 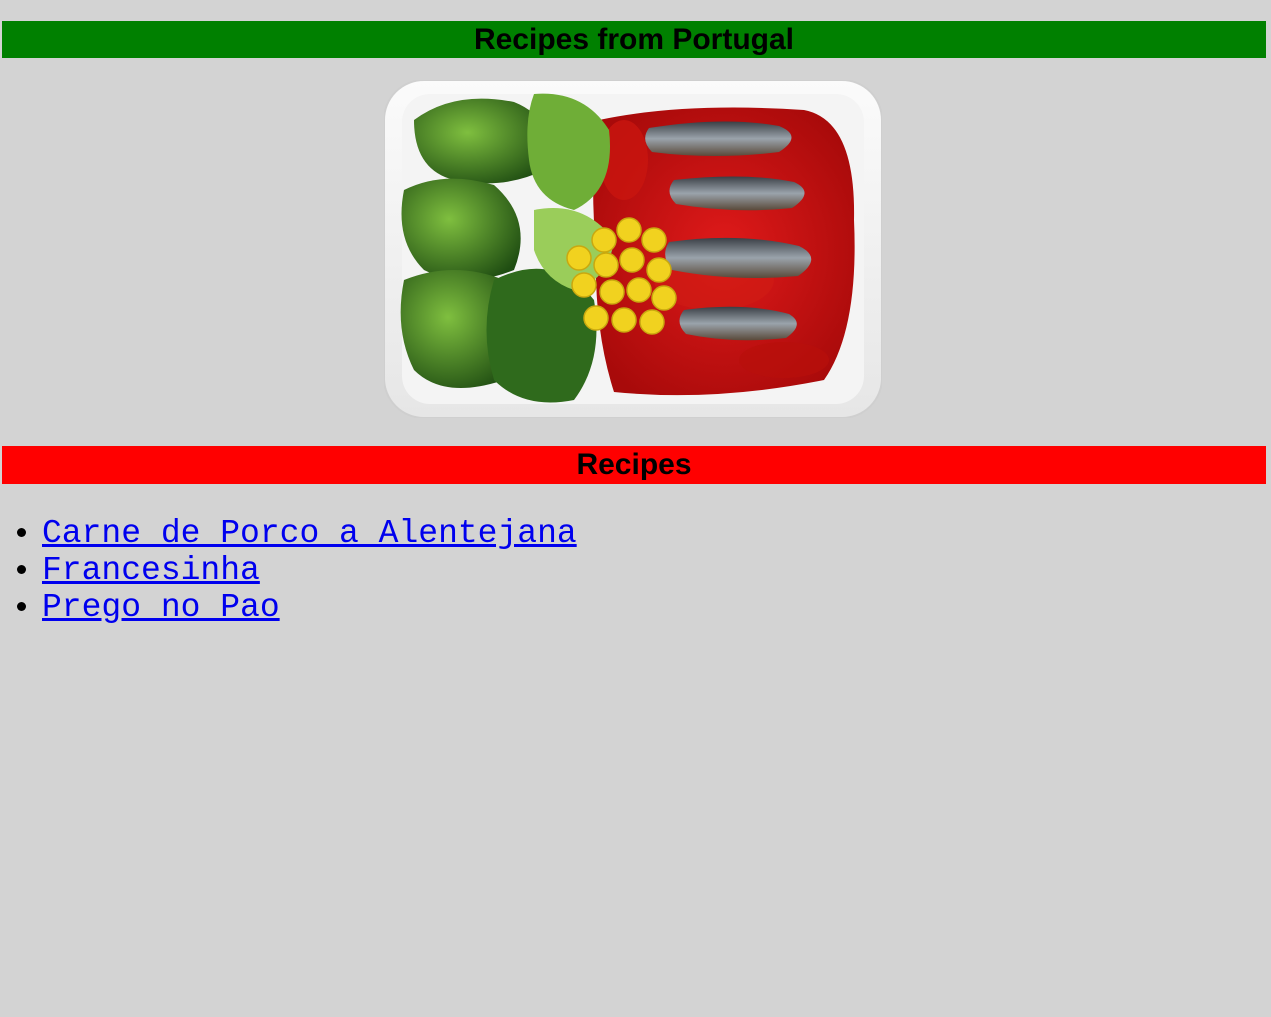 I want to click on list-item: Prego no Pao, so click(x=309, y=607).